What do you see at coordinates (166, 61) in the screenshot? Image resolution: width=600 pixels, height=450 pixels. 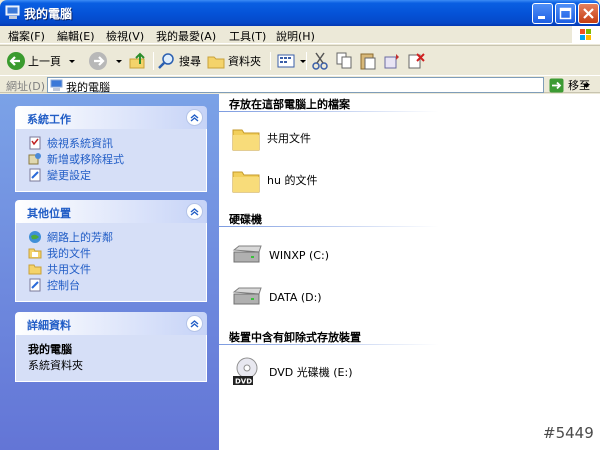 I see `search-icon` at bounding box center [166, 61].